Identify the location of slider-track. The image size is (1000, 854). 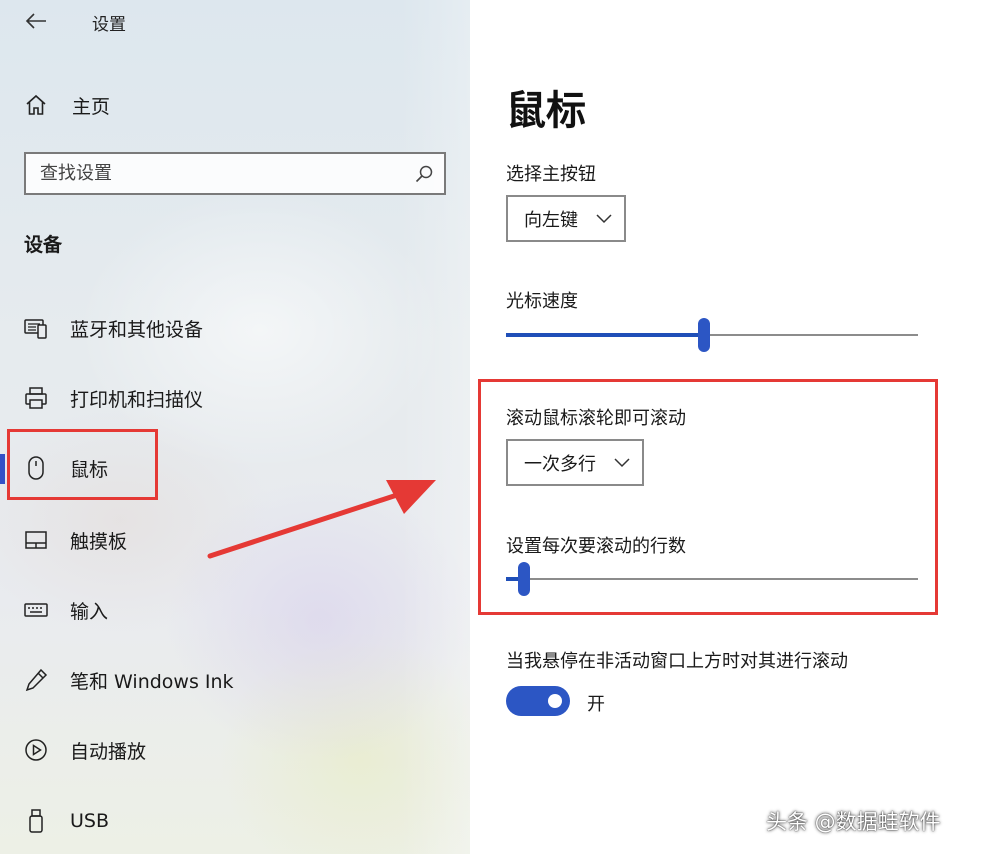
(712, 579).